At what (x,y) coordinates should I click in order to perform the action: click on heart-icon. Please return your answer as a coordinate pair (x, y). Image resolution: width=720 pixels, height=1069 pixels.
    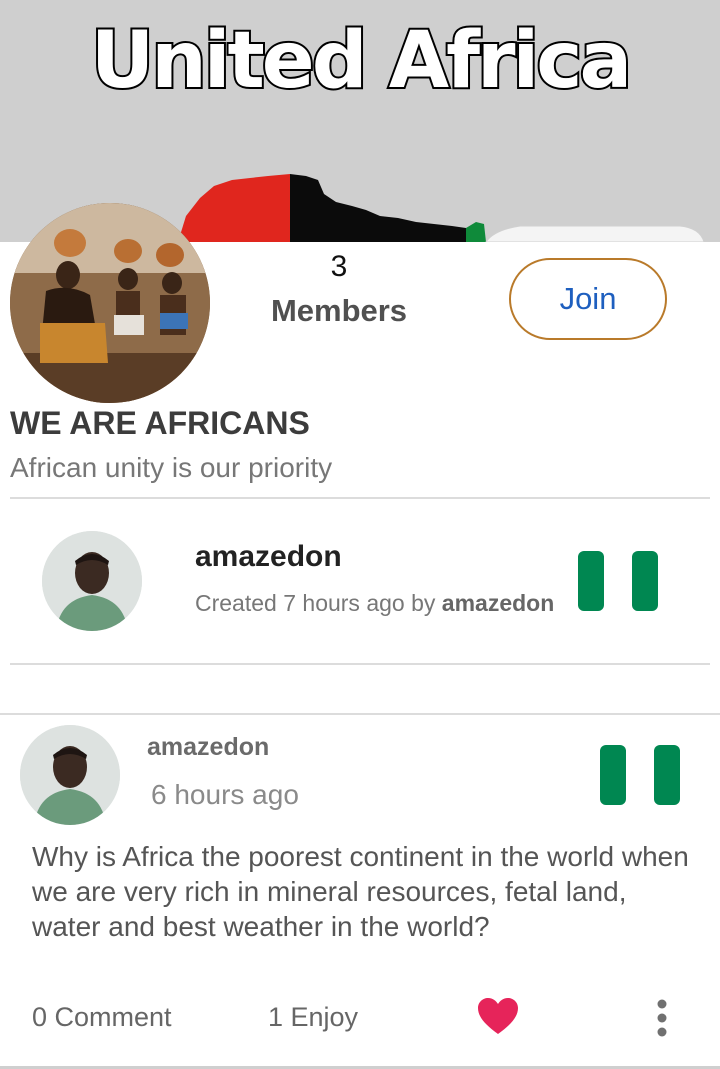
    Looking at the image, I should click on (498, 1017).